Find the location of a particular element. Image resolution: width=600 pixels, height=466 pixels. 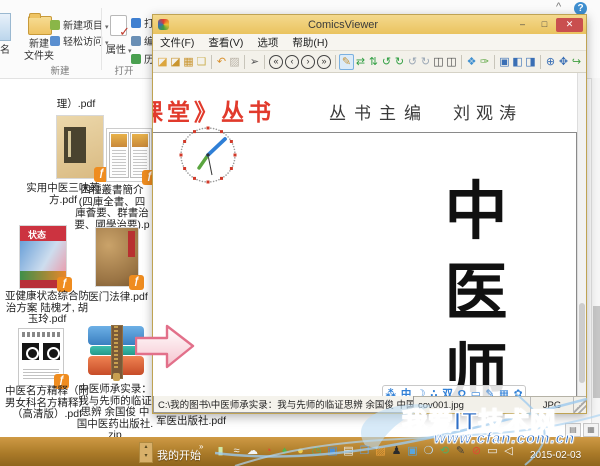

browse-folder-icon: ▨ is located at coordinates (234, 62).